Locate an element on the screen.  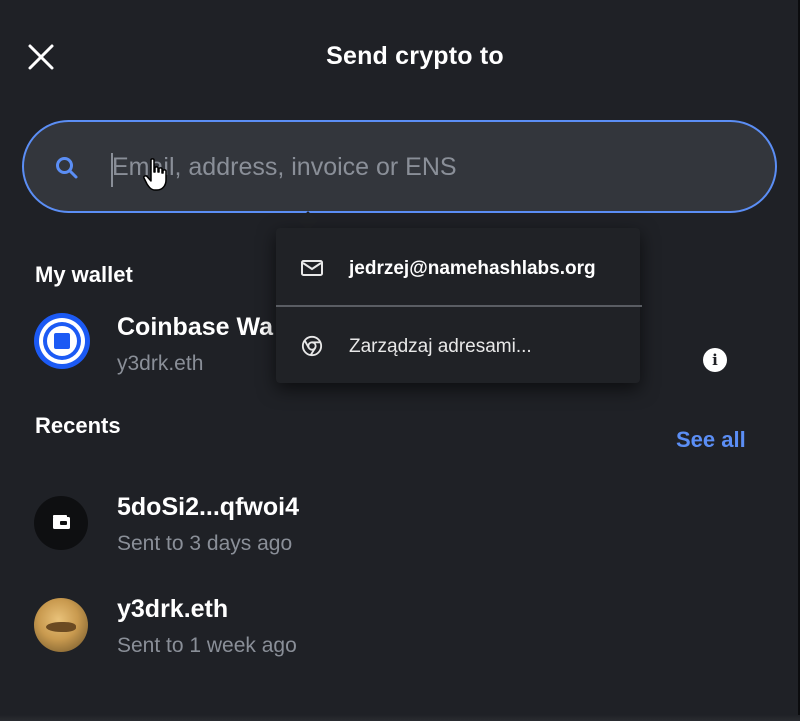
wallet-icon is located at coordinates (61, 522).